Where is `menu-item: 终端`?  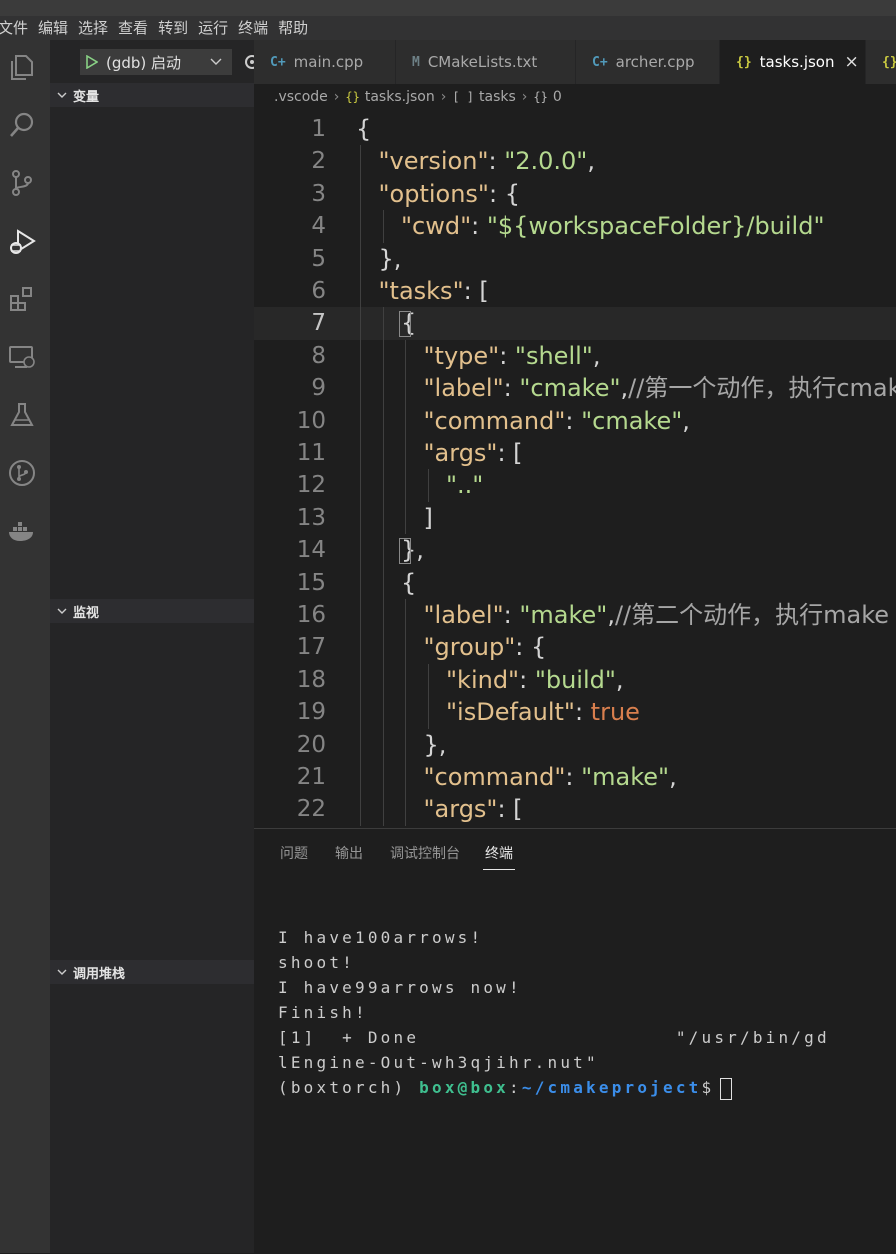
menu-item: 终端 is located at coordinates (255, 28).